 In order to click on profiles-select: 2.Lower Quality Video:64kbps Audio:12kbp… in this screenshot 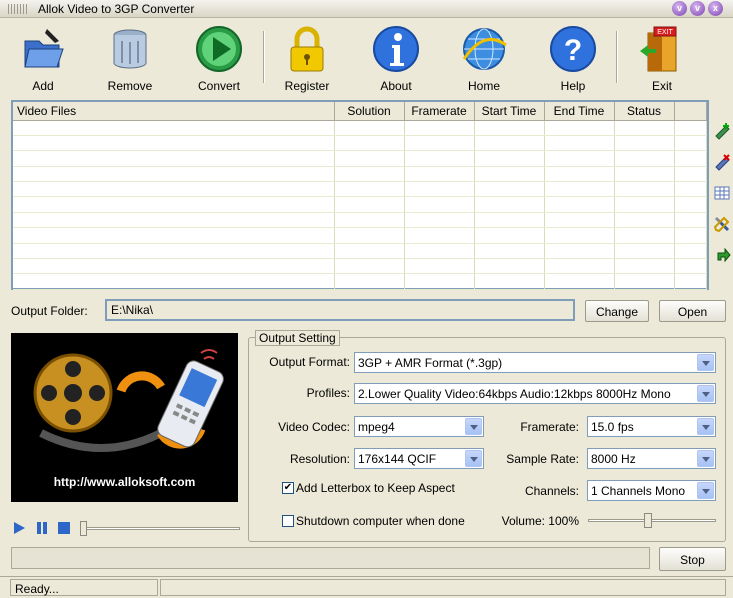, I will do `click(535, 393)`.